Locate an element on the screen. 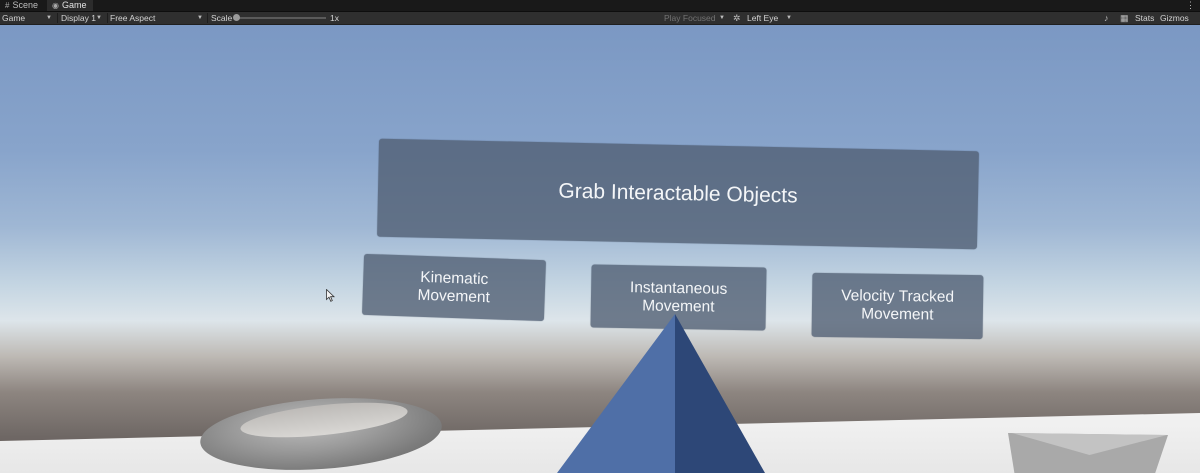 This screenshot has height=473, width=1200. aspect-label: Free Aspect is located at coordinates (133, 18).